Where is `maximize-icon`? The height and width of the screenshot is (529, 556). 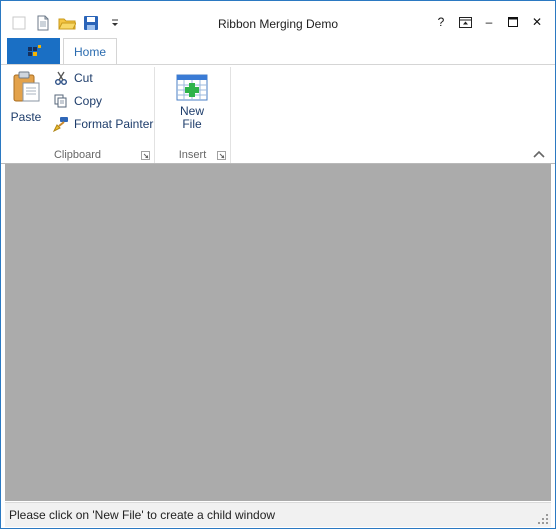
maximize-icon is located at coordinates (513, 22).